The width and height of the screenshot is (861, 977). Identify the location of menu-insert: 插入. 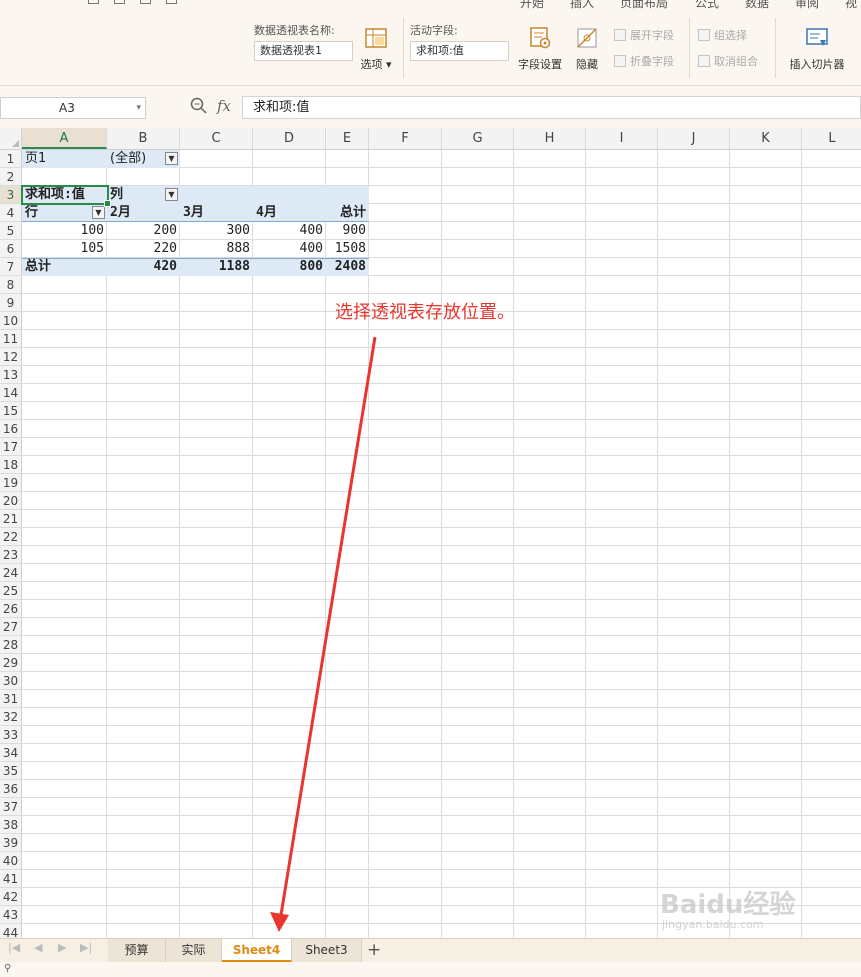
(582, 5).